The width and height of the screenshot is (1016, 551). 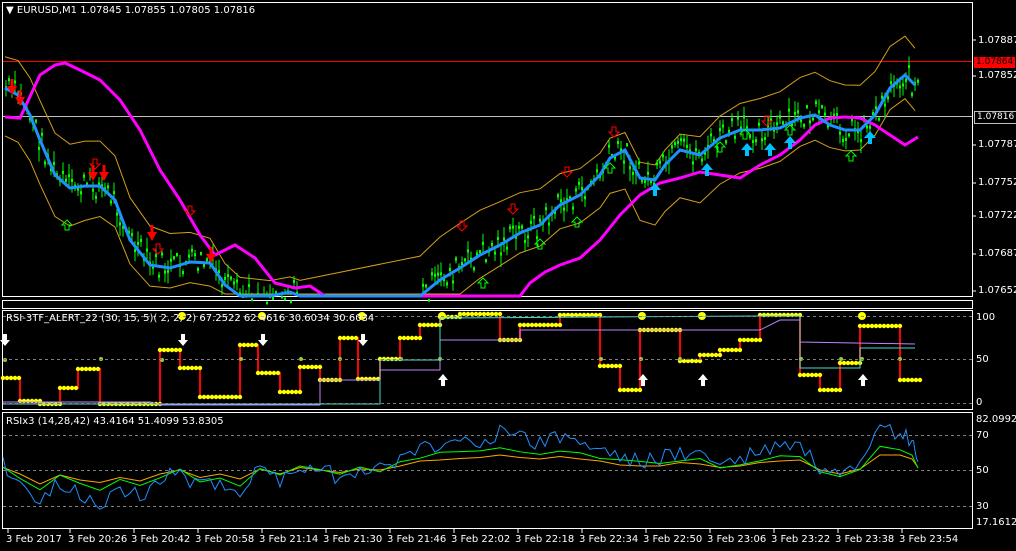 I want to click on price-label: 1.07652, so click(x=997, y=290).